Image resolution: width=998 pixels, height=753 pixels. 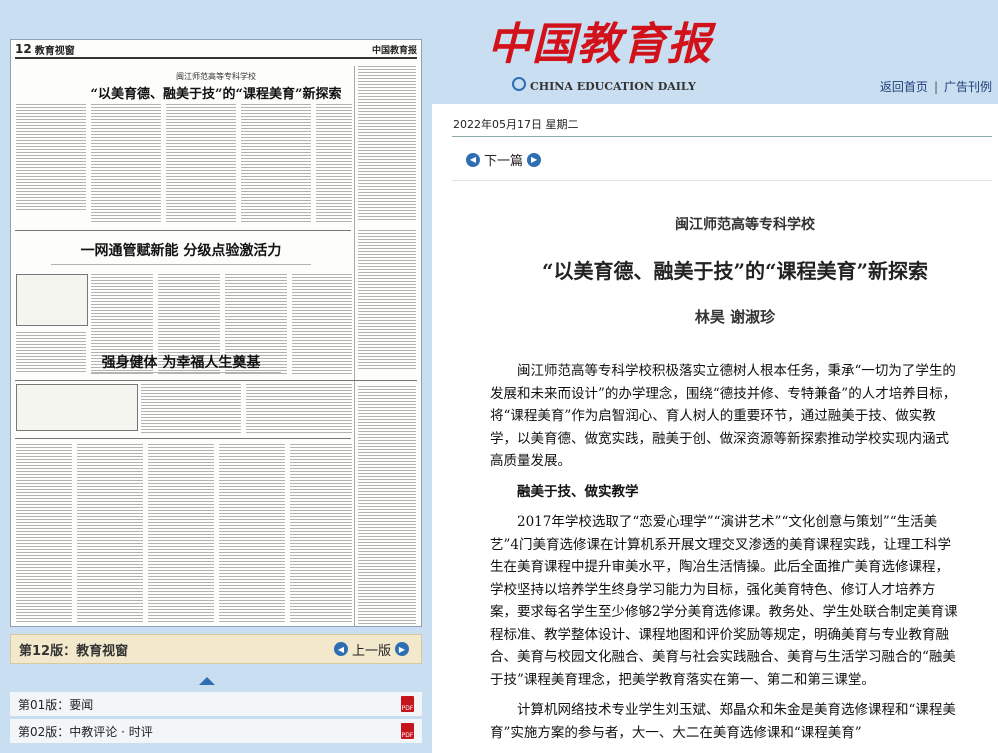 What do you see at coordinates (54, 51) in the screenshot?
I see `paper-section: 教育视窗` at bounding box center [54, 51].